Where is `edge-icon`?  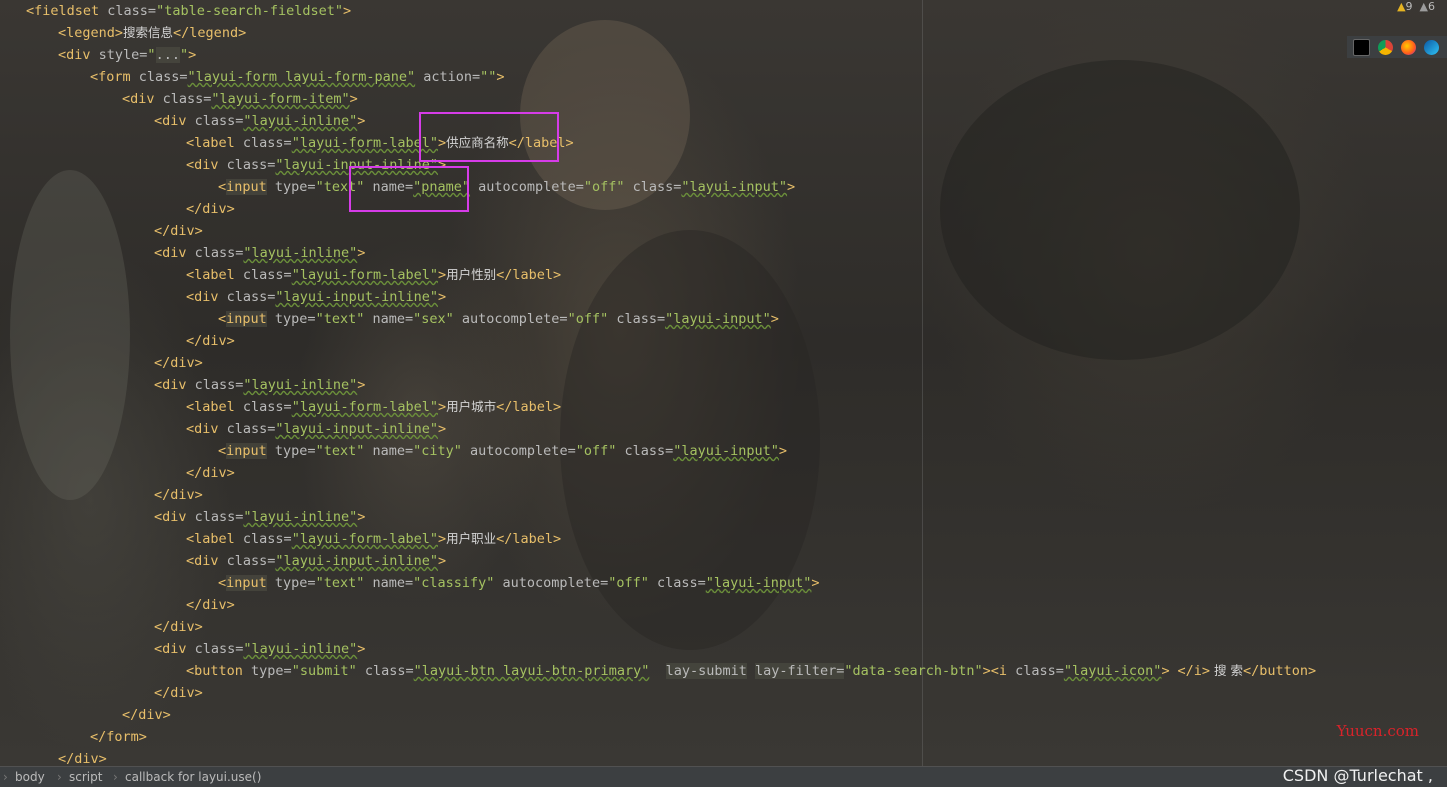
edge-icon is located at coordinates (1431, 47).